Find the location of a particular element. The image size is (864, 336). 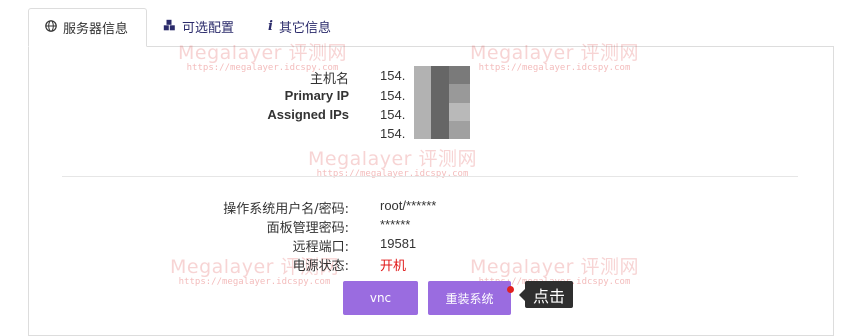

remote-port-label: 远程端口: is located at coordinates (320, 247).